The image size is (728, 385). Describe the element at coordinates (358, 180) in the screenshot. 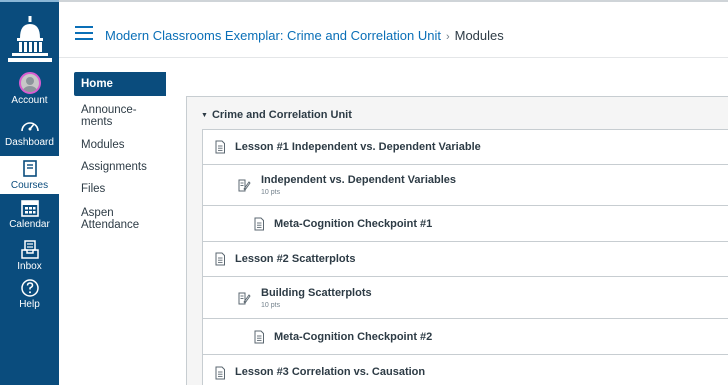

I see `module-item-title: Independent vs. Dependent Variables` at that location.